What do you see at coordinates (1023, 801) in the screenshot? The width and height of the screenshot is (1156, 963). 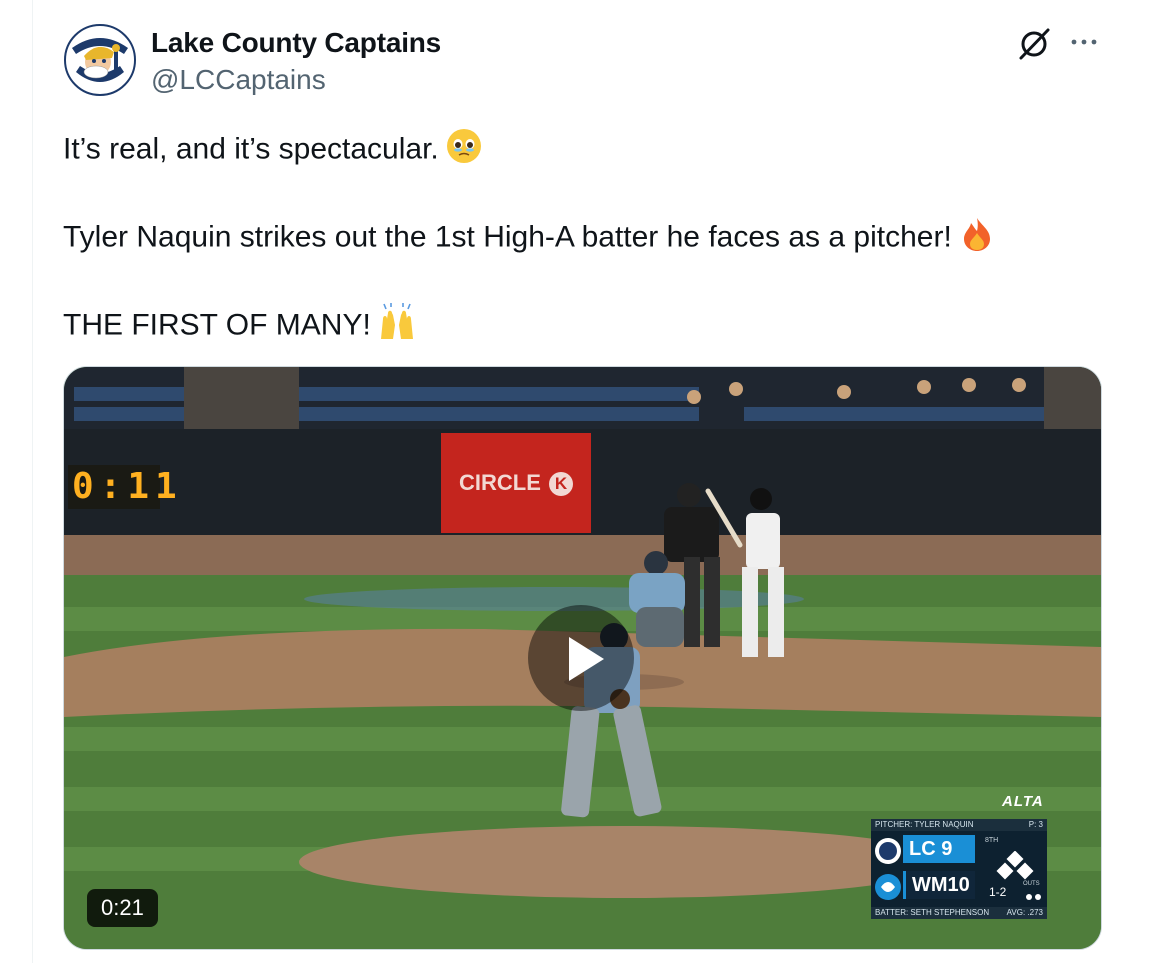 I see `broadcast-logo: ALTA` at bounding box center [1023, 801].